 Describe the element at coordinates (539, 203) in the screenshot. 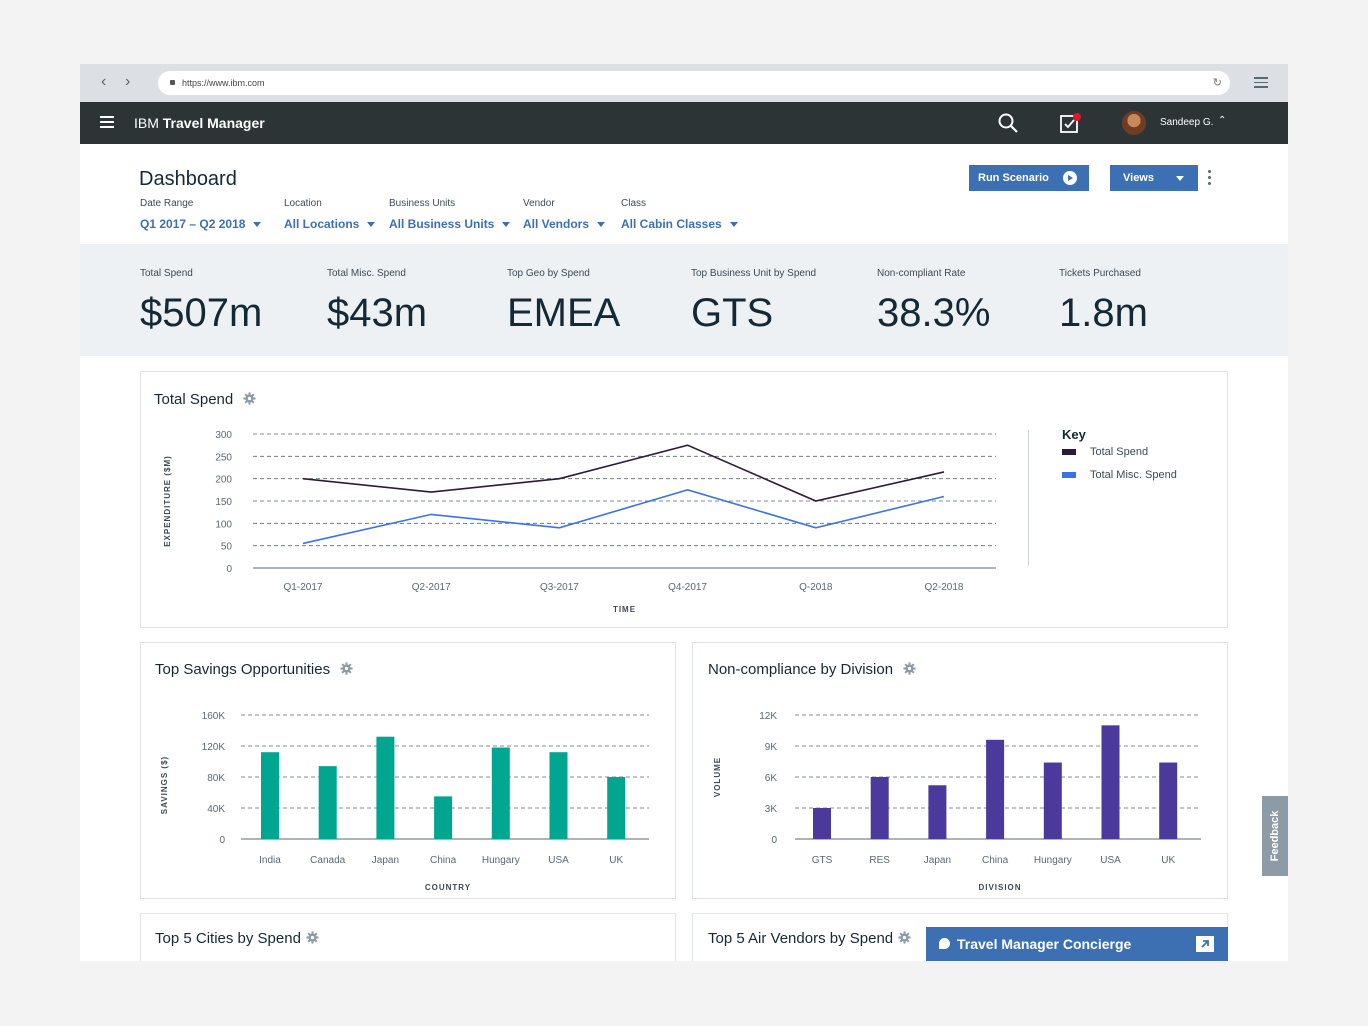

I see `filter-label: Vendor` at that location.